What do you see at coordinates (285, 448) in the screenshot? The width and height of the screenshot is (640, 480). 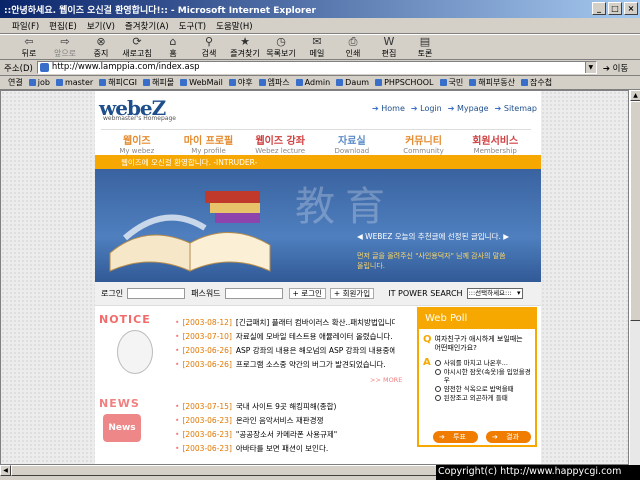 I see `list-item: • [2003-06-23] 아바타를 보면 패션이 보인다.` at bounding box center [285, 448].